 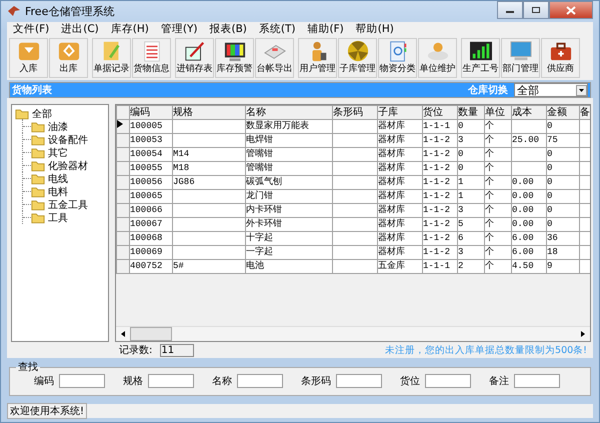 What do you see at coordinates (194, 58) in the screenshot?
I see `toolbar-button: 进销存表` at bounding box center [194, 58].